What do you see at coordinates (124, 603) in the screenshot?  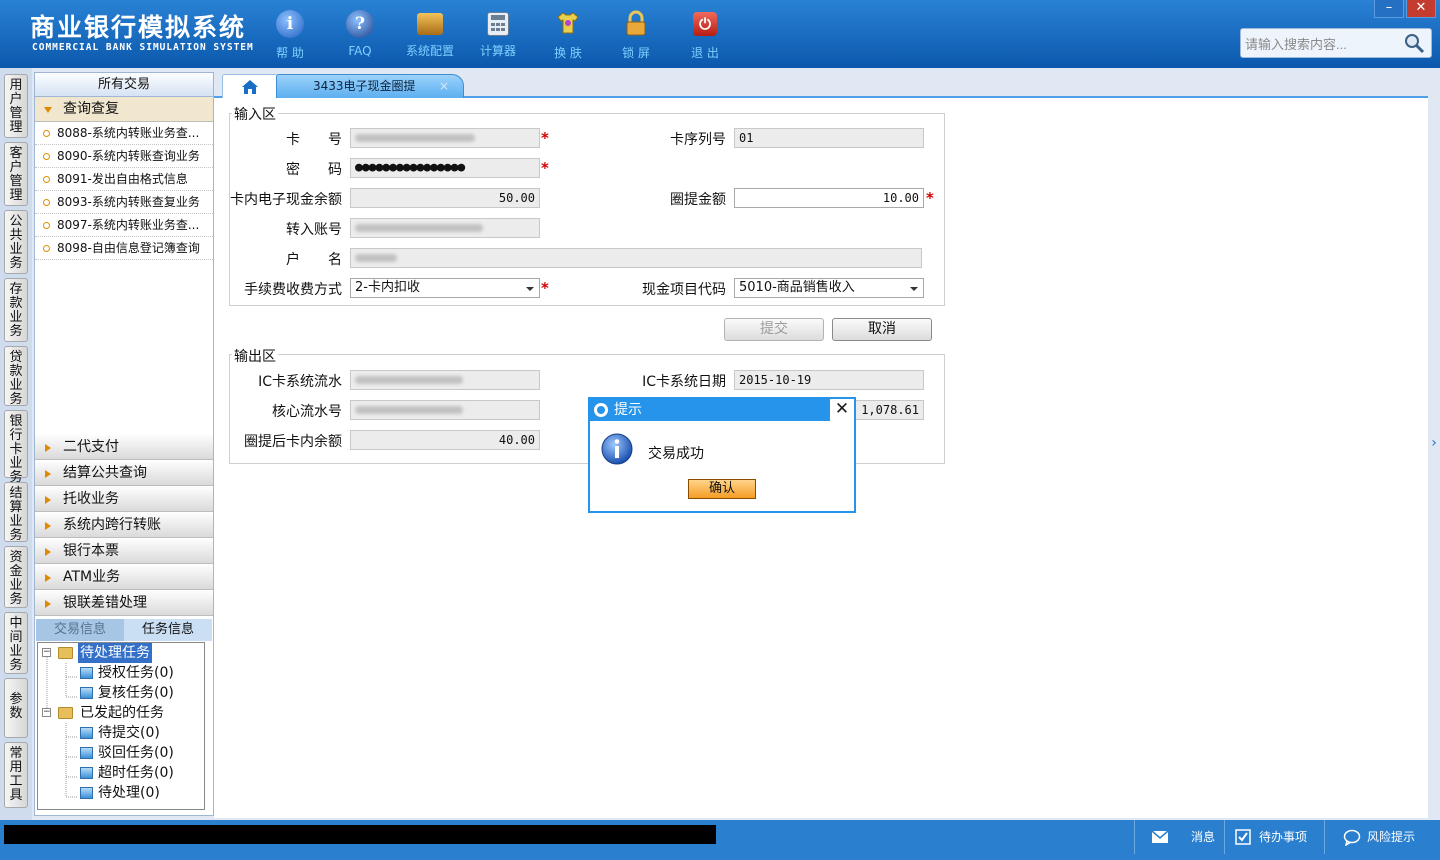 I see `group-unionpay-error: 银联差错处理` at bounding box center [124, 603].